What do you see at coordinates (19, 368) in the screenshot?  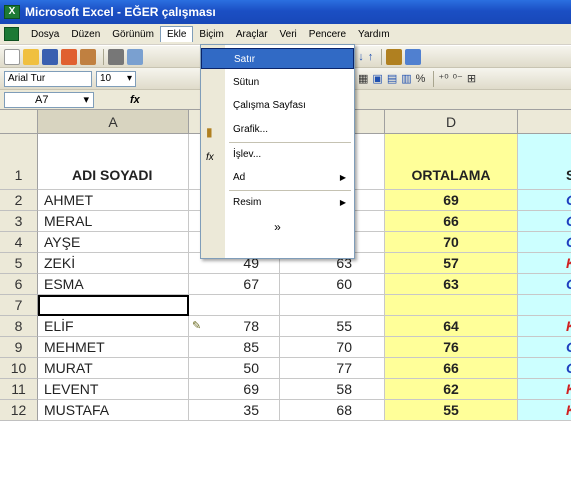 I see `row-header: 10` at bounding box center [19, 368].